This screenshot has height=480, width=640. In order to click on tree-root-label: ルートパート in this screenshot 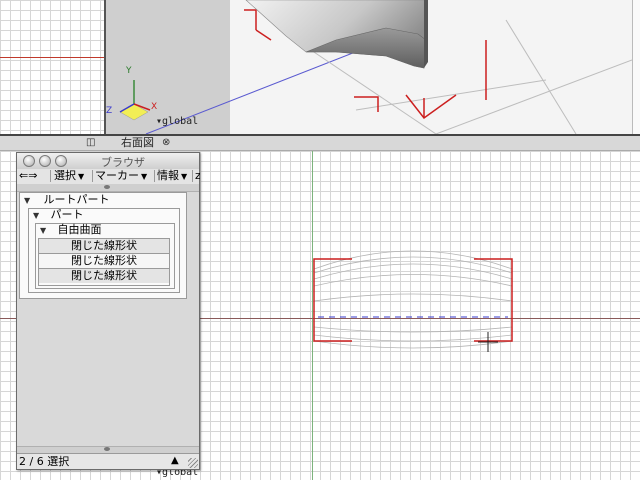, I will do `click(76, 199)`.